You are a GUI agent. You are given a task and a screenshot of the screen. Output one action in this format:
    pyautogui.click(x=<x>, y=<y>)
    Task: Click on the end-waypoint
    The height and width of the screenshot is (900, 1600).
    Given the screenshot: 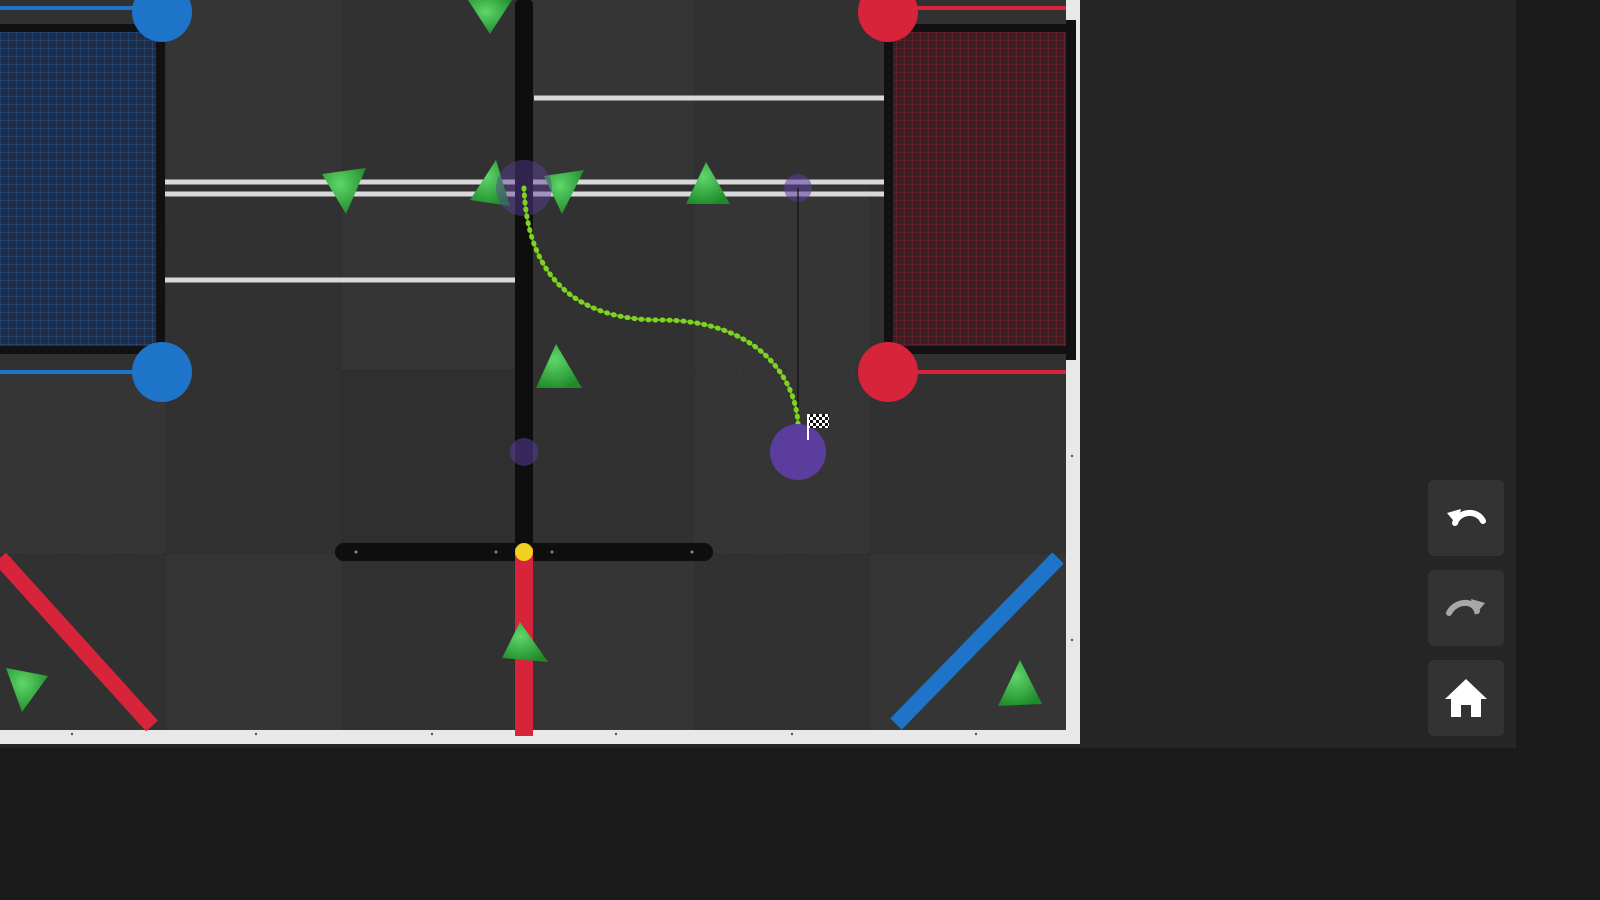 What is the action you would take?
    pyautogui.click(x=798, y=452)
    